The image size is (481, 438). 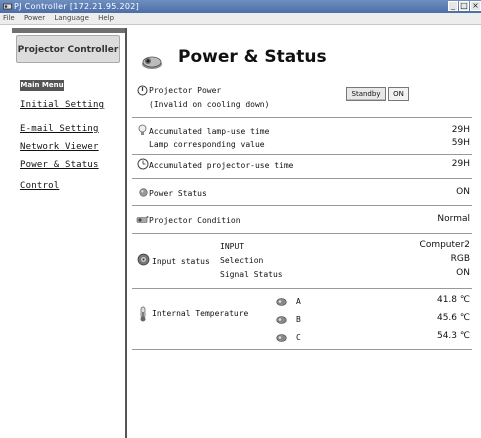 What do you see at coordinates (463, 192) in the screenshot?
I see `power-status-value: ON` at bounding box center [463, 192].